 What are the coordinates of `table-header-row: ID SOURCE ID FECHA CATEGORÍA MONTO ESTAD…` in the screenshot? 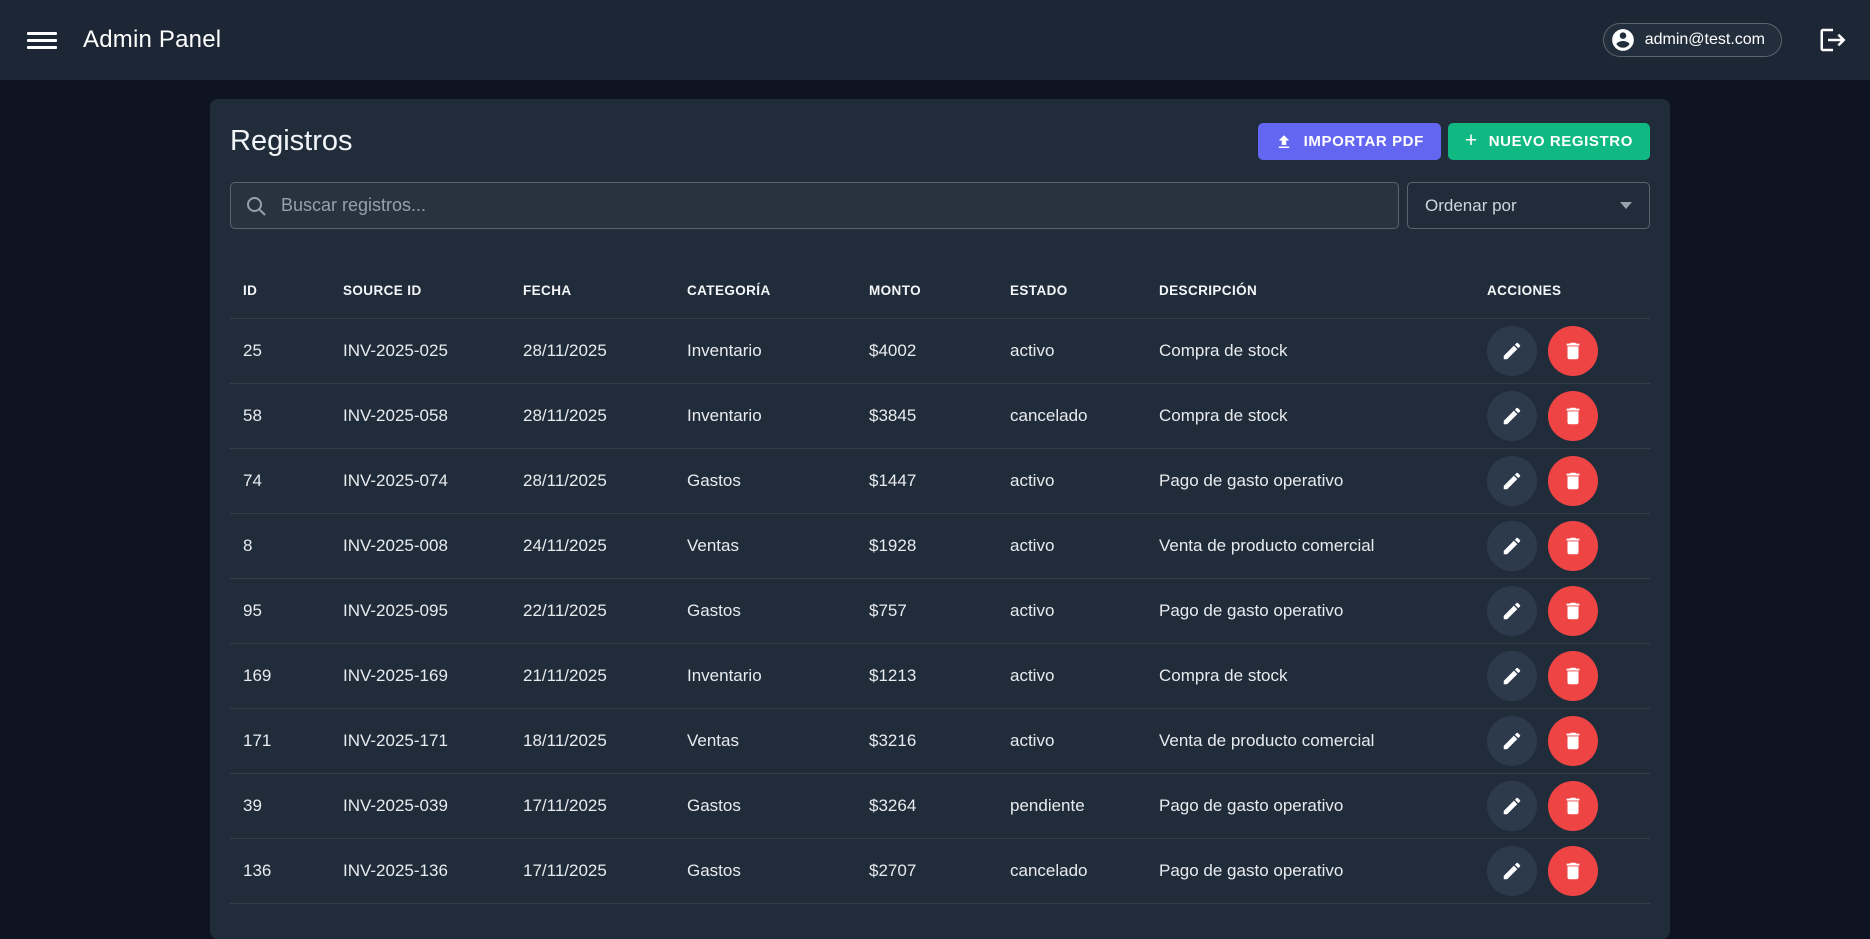 It's located at (940, 291).